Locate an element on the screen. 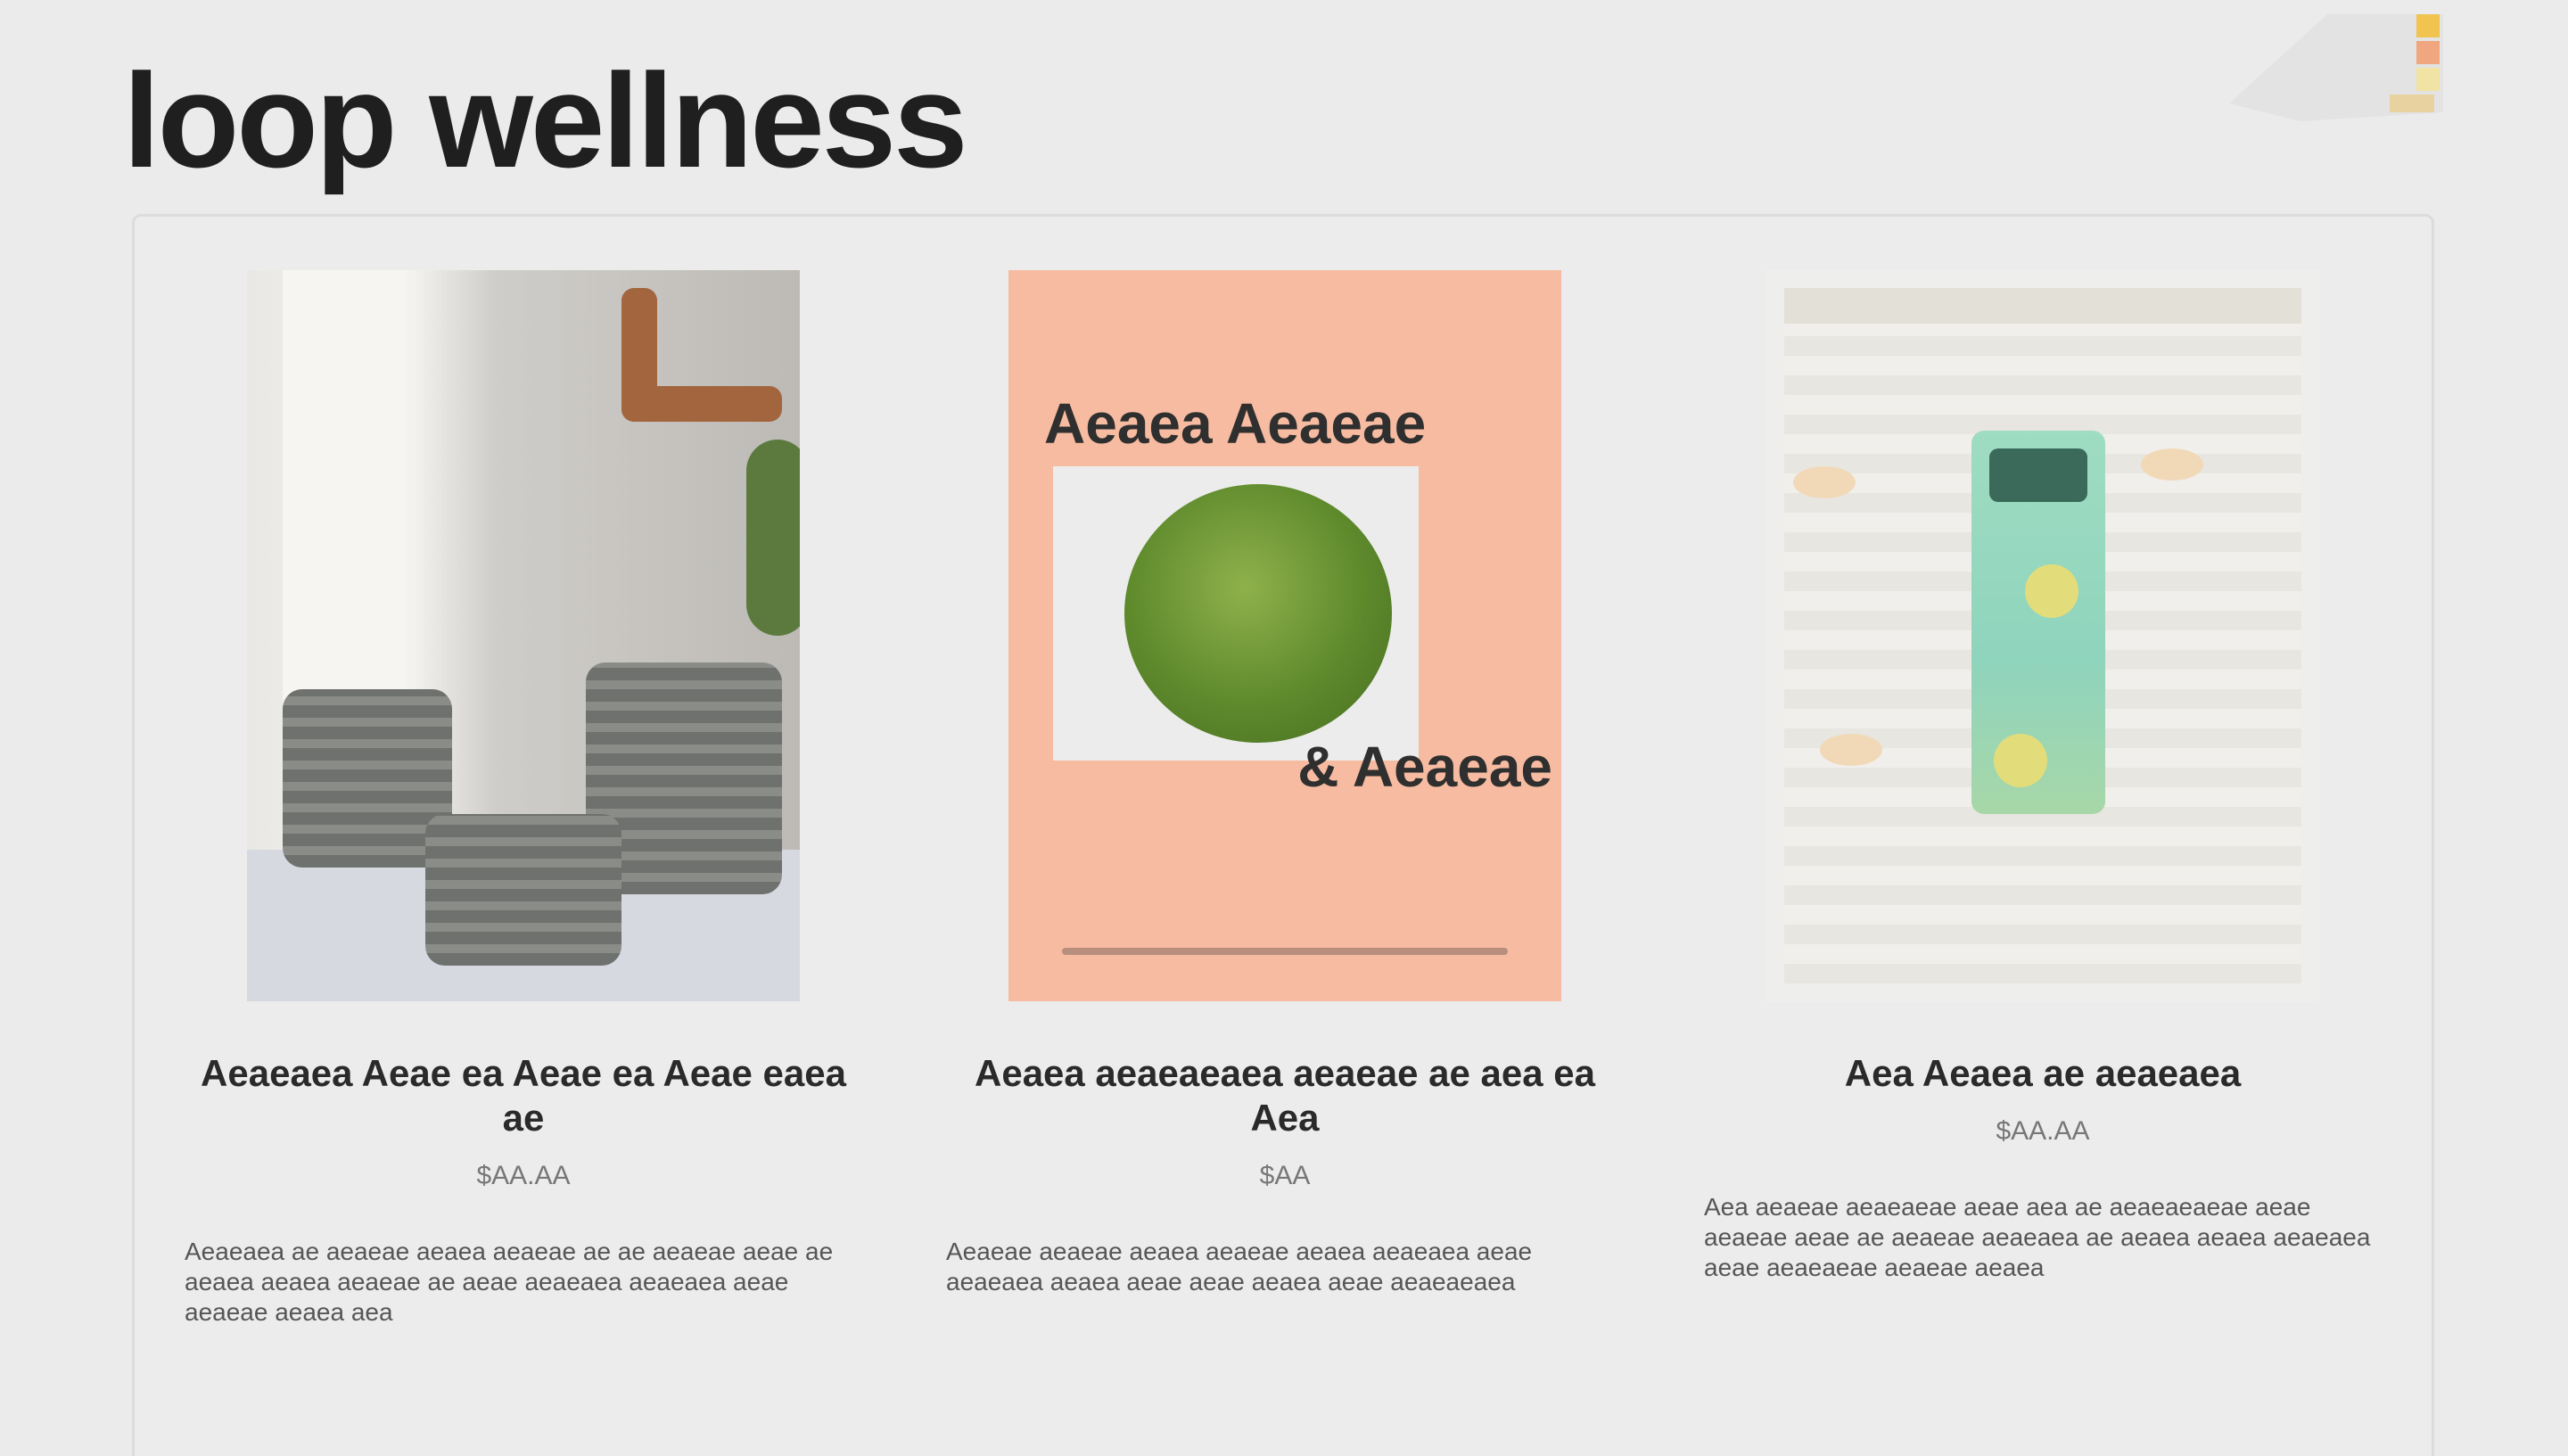  product-image-promo: Aeaea Aeaeae & Aeaeae is located at coordinates (1284, 635).